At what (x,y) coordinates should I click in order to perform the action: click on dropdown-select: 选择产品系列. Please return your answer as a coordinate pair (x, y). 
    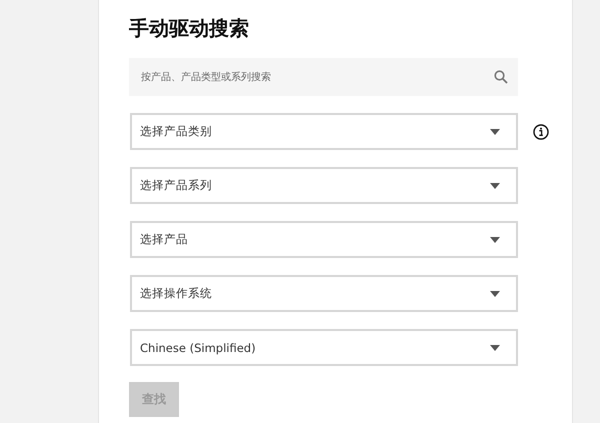
    Looking at the image, I should click on (324, 185).